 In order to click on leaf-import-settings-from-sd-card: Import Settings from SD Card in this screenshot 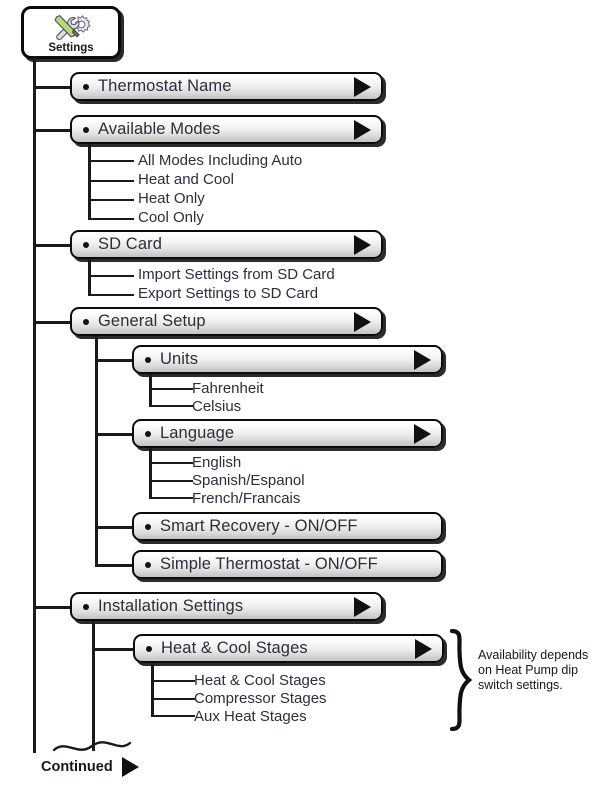, I will do `click(236, 274)`.